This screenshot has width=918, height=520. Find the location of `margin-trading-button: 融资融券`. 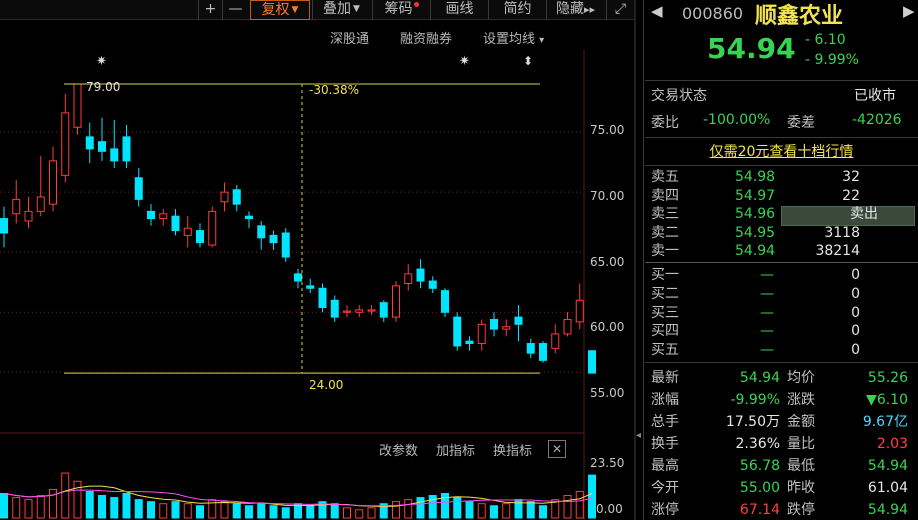

margin-trading-button: 融资融券 is located at coordinates (426, 37).